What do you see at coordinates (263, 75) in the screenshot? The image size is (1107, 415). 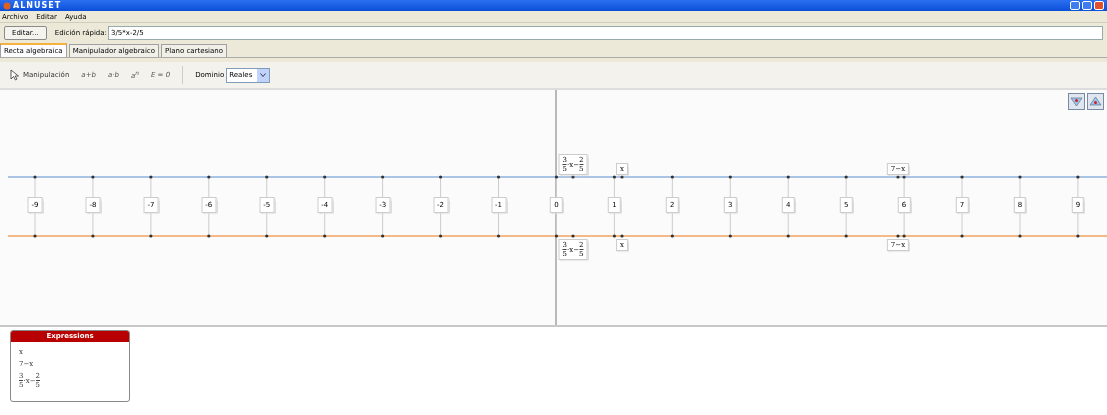 I see `chevron-down-icon` at bounding box center [263, 75].